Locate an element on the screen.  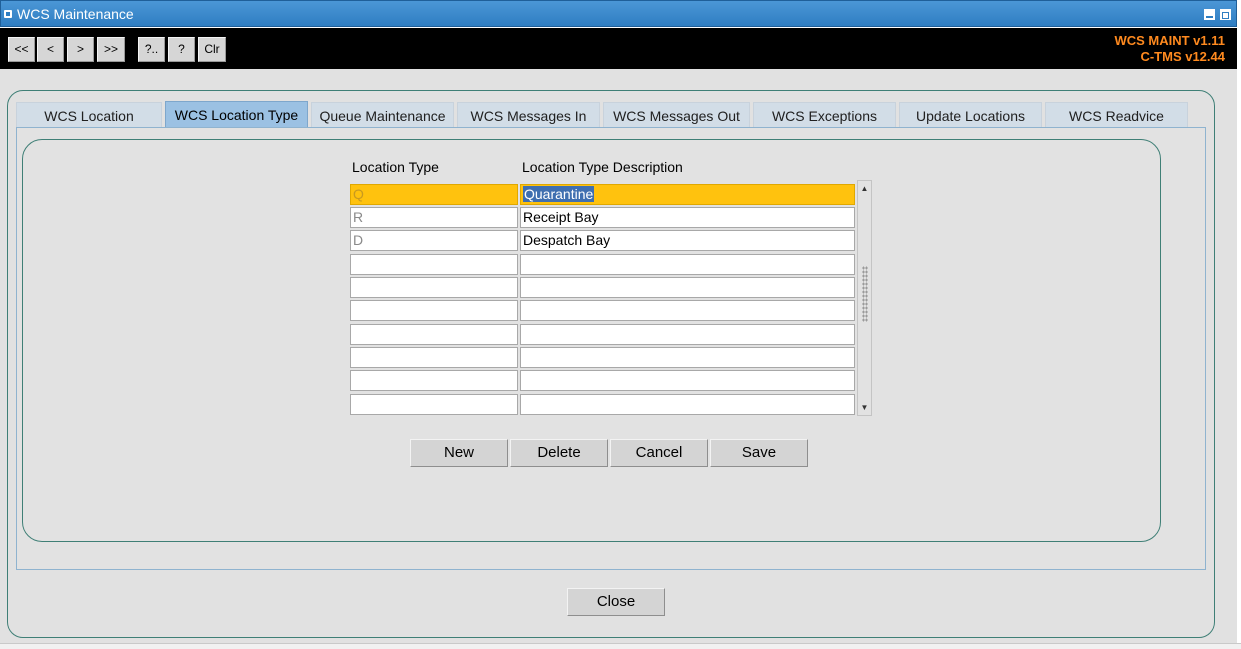
selected-text: Quarantine is located at coordinates (559, 194).